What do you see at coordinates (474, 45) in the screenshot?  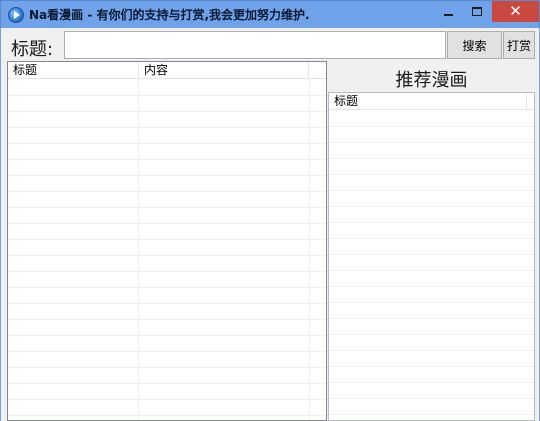 I see `search-button: 搜索` at bounding box center [474, 45].